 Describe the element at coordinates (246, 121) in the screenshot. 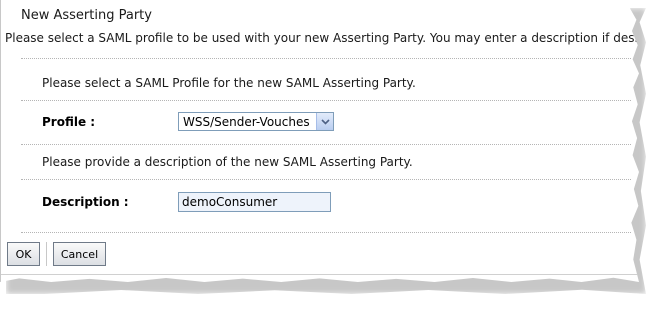

I see `profile-select-value: WSS/Sender-Vouches` at that location.